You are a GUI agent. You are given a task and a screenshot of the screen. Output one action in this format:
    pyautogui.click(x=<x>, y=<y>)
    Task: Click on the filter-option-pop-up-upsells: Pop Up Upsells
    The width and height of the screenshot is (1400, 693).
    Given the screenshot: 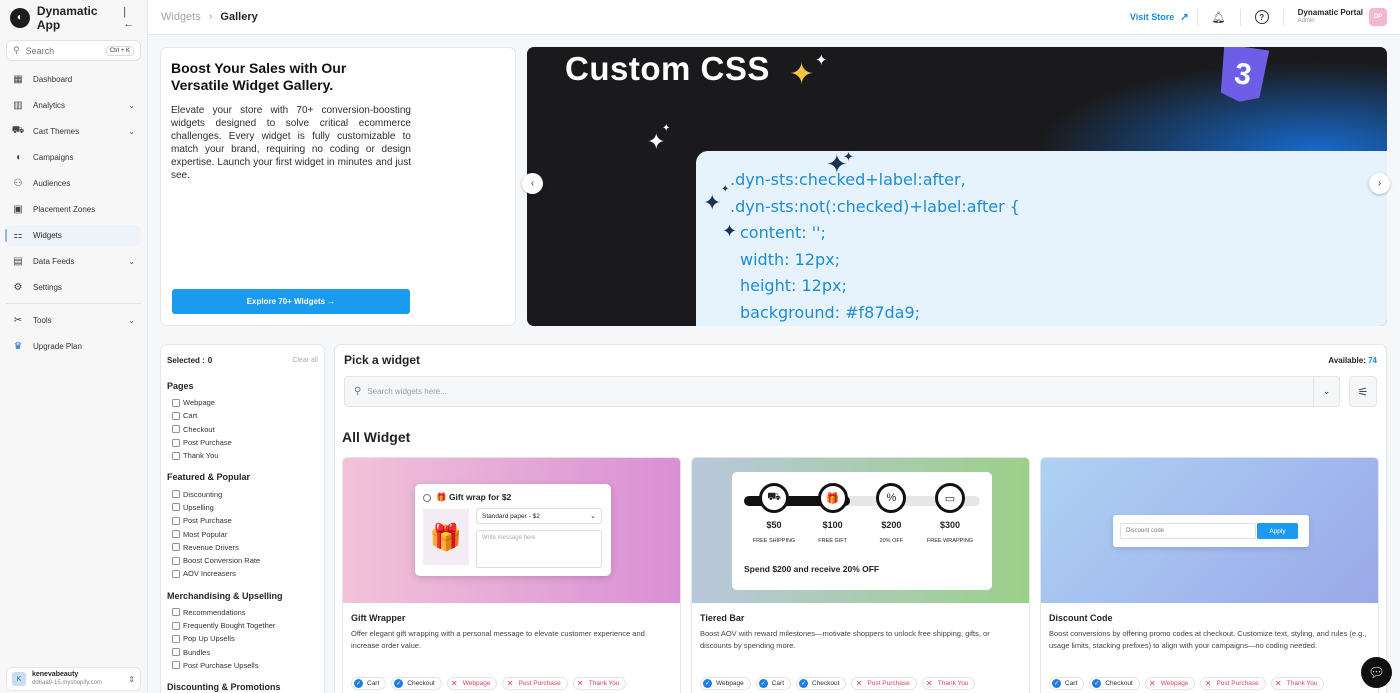 What is the action you would take?
    pyautogui.click(x=242, y=638)
    